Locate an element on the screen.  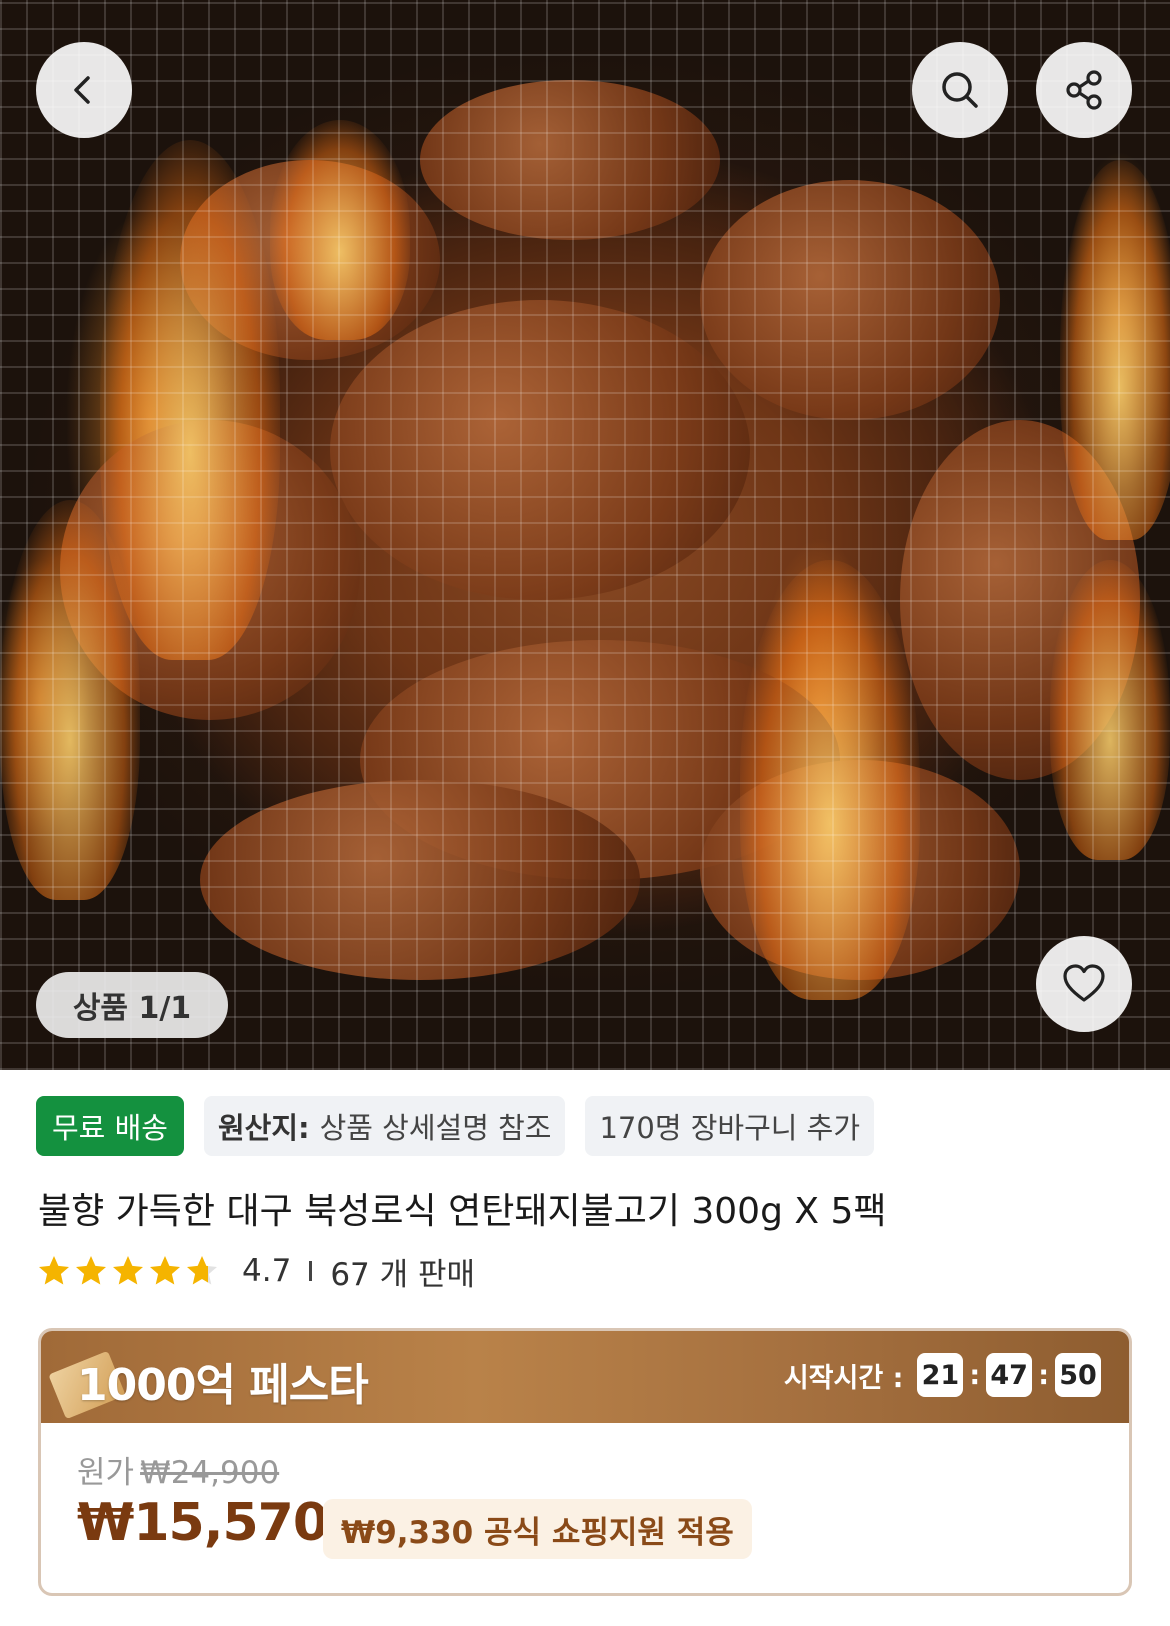
origin-label: 원산지: is located at coordinates (263, 1128).